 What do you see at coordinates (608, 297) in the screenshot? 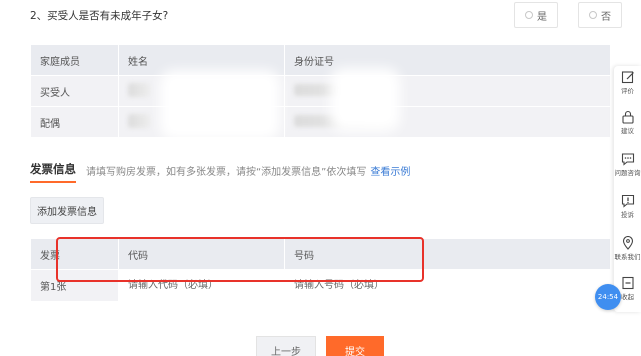
I see `countdown-timer-badge: 24:54` at bounding box center [608, 297].